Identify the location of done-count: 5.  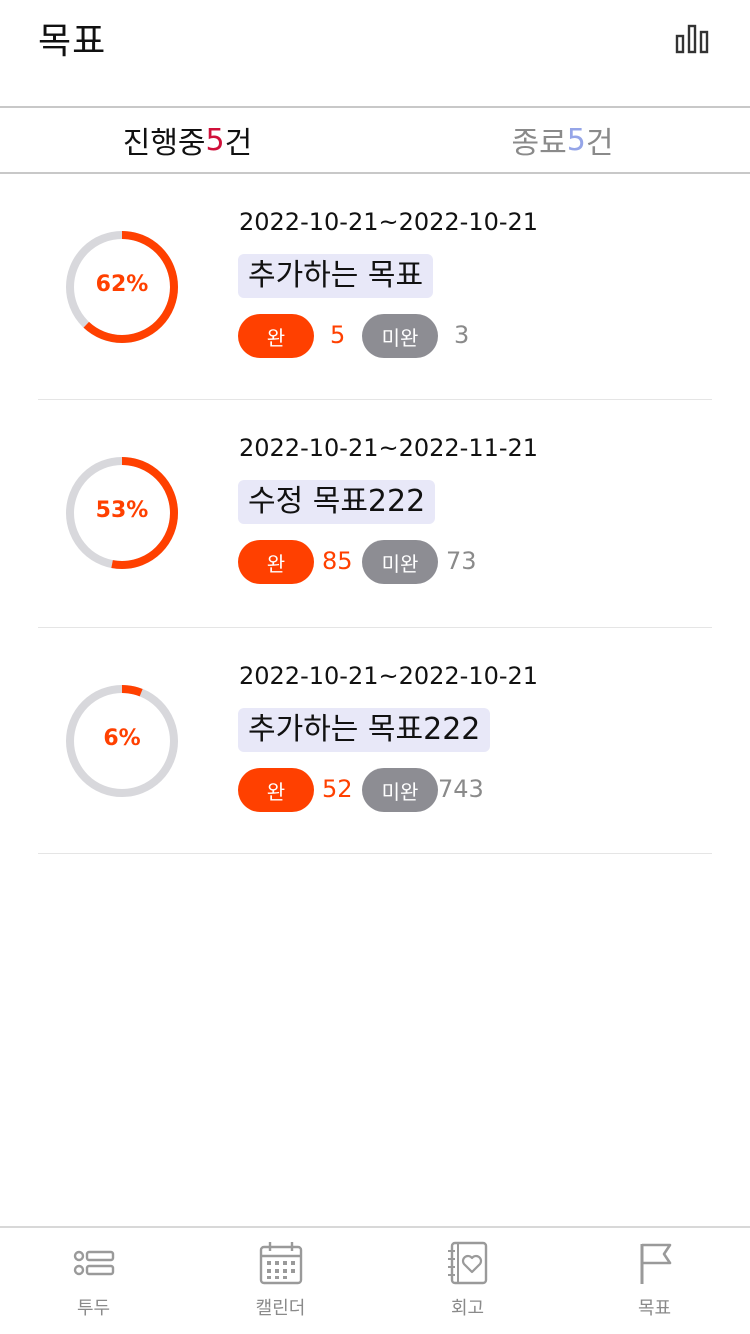
(338, 335).